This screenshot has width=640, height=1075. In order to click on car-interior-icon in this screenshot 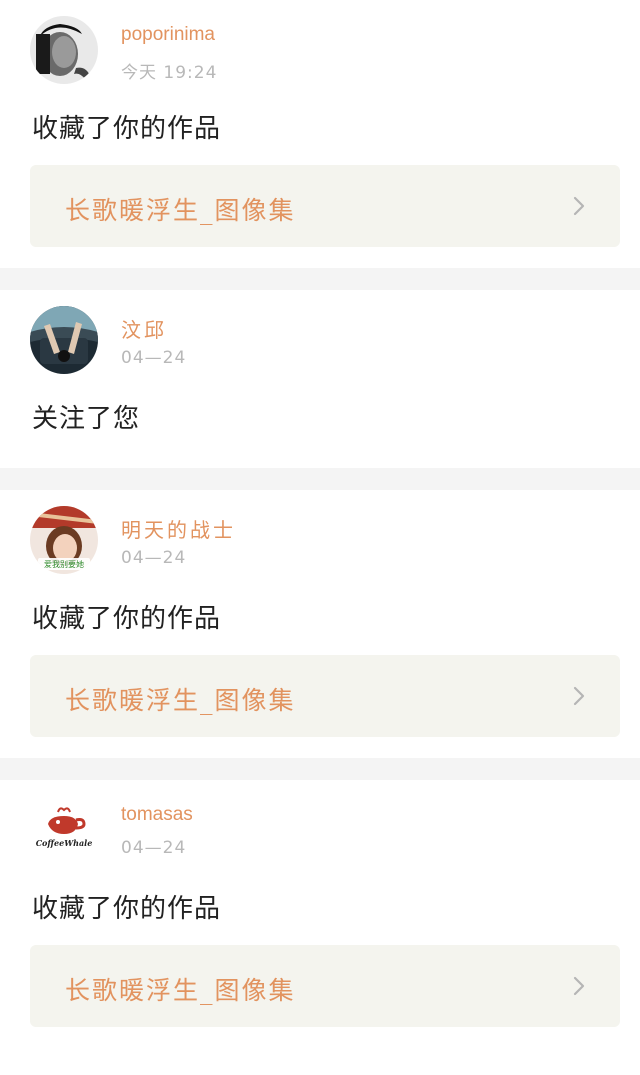, I will do `click(64, 340)`.